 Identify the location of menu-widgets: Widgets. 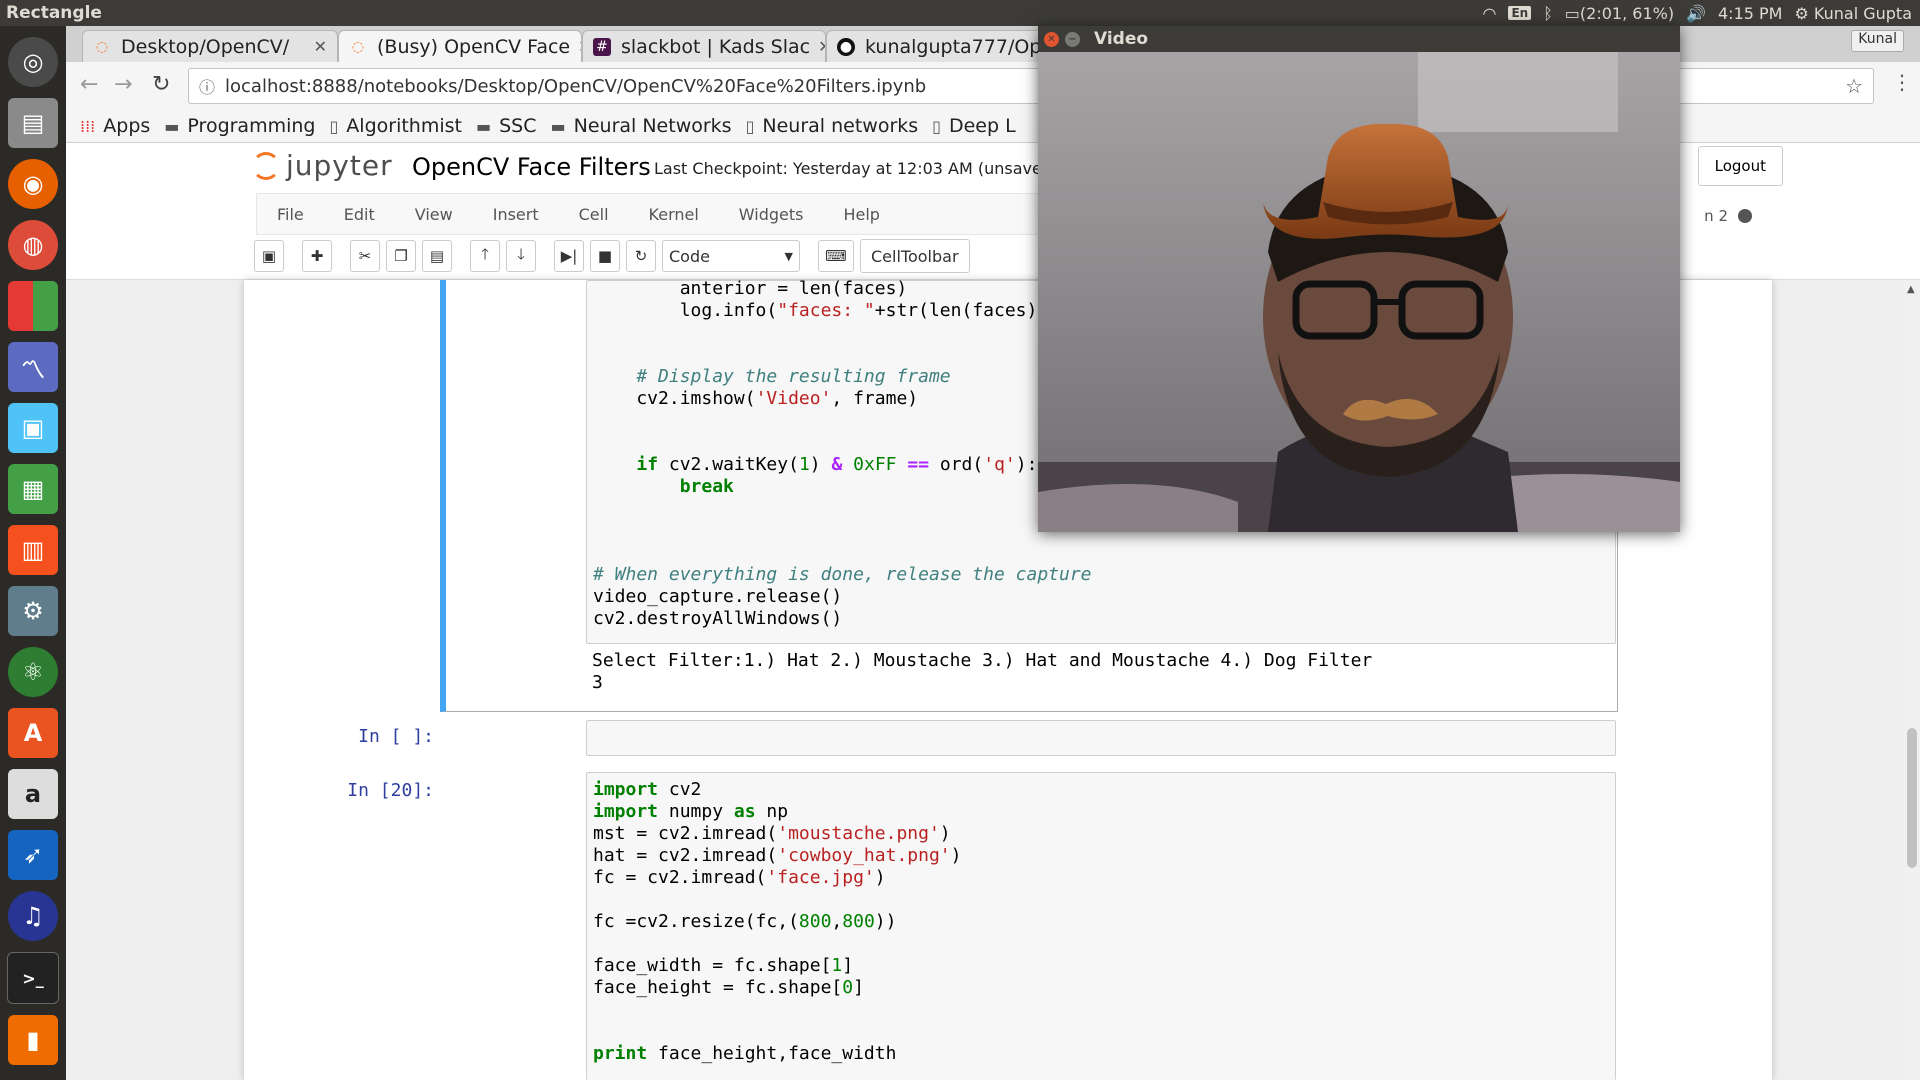
(771, 214).